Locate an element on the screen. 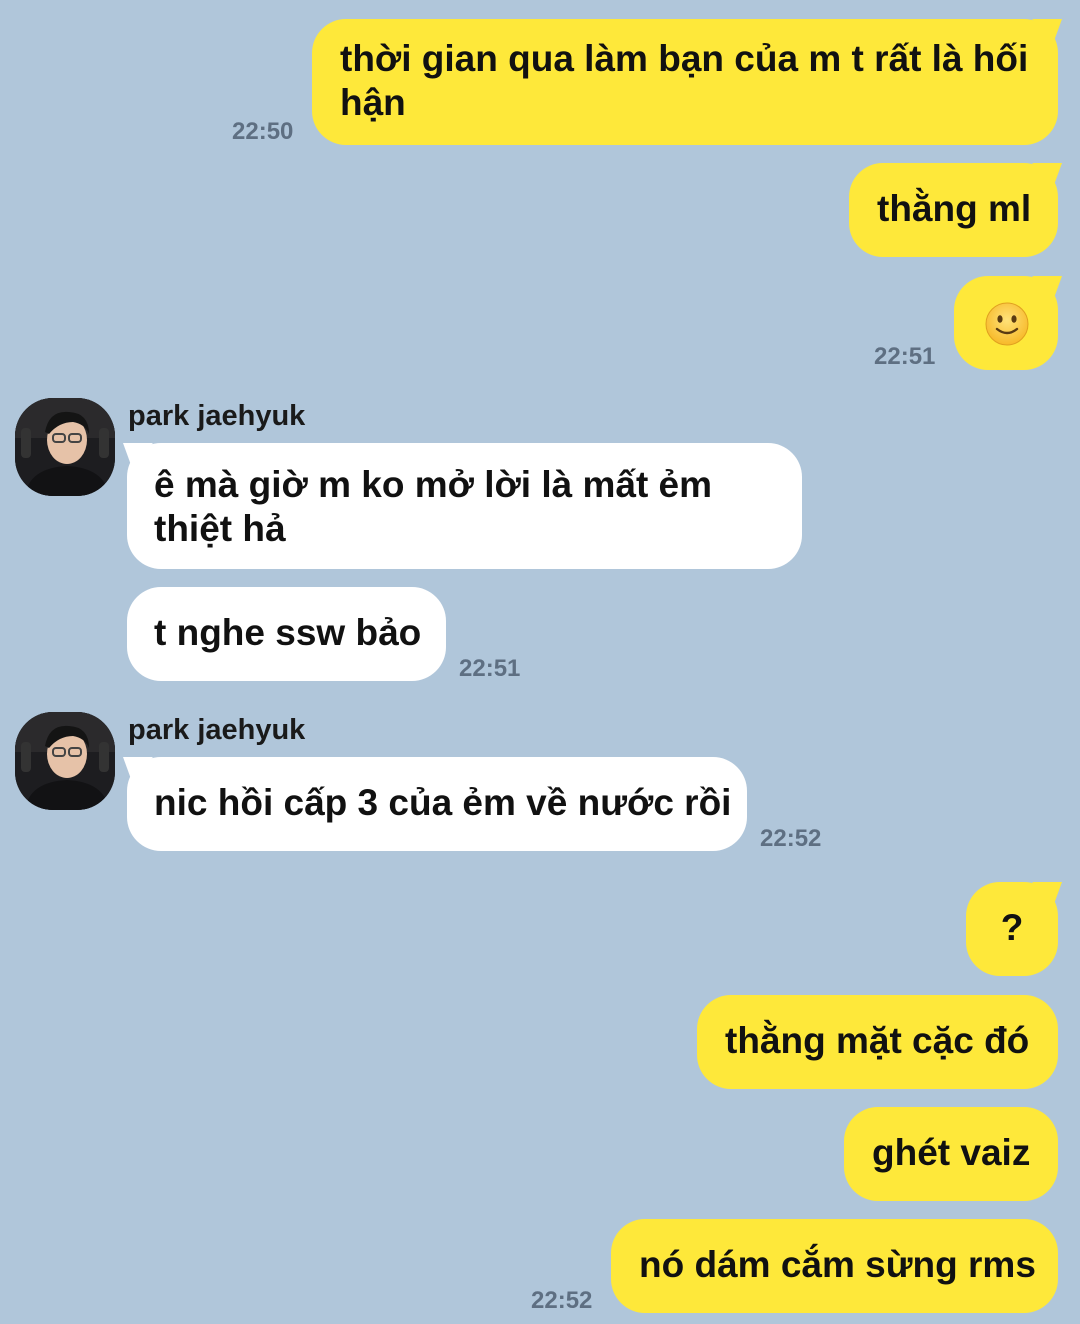 The image size is (1080, 1324). contact-message-bubble: t nghe ssw bảo is located at coordinates (286, 634).